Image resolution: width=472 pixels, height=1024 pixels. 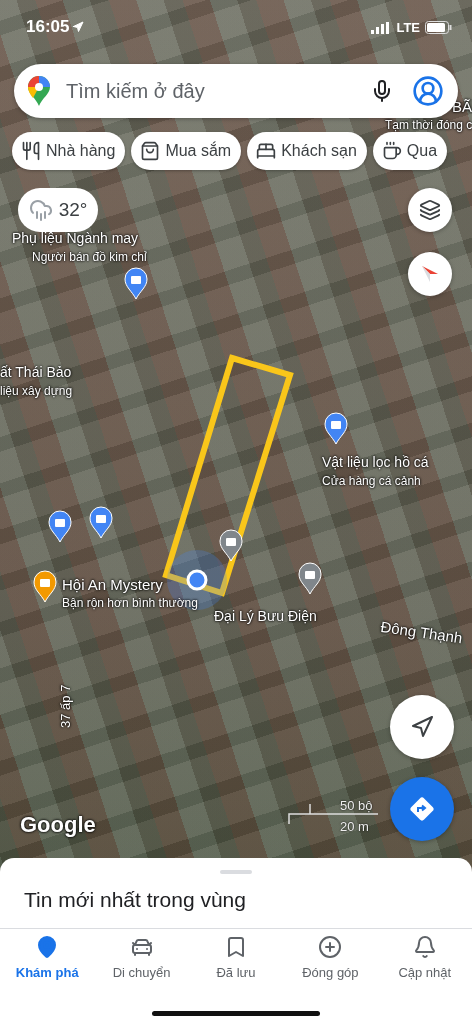 I want to click on place-subtitle: Người bán đồ kim chỉ, so click(x=89, y=257).